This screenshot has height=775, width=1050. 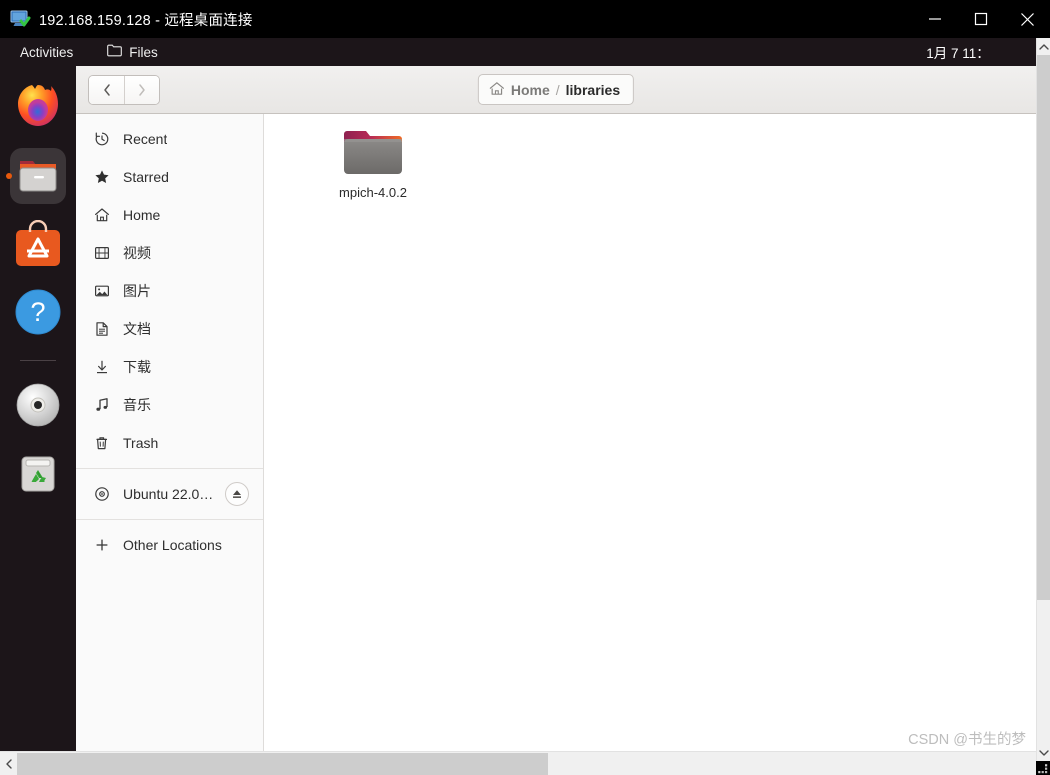 I want to click on chevron-right-icon, so click(x=142, y=89).